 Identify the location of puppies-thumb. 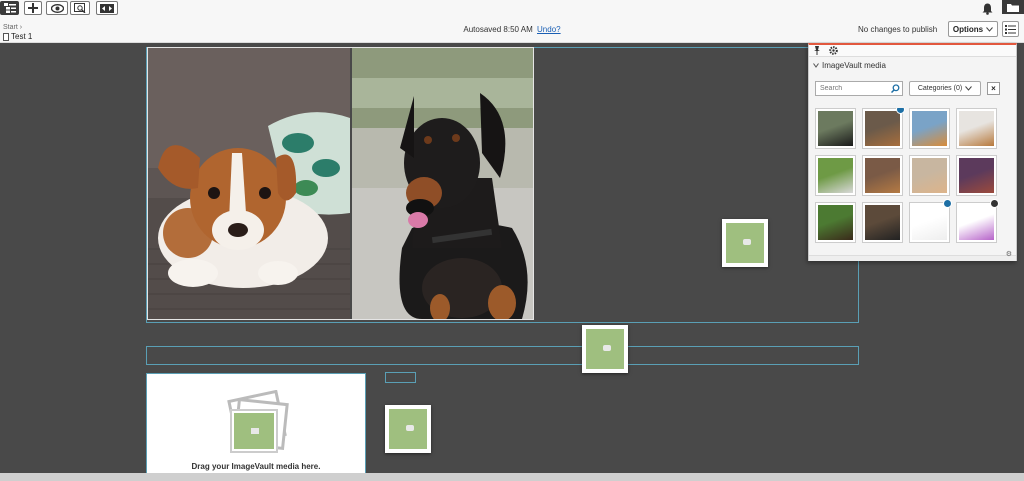
(883, 128).